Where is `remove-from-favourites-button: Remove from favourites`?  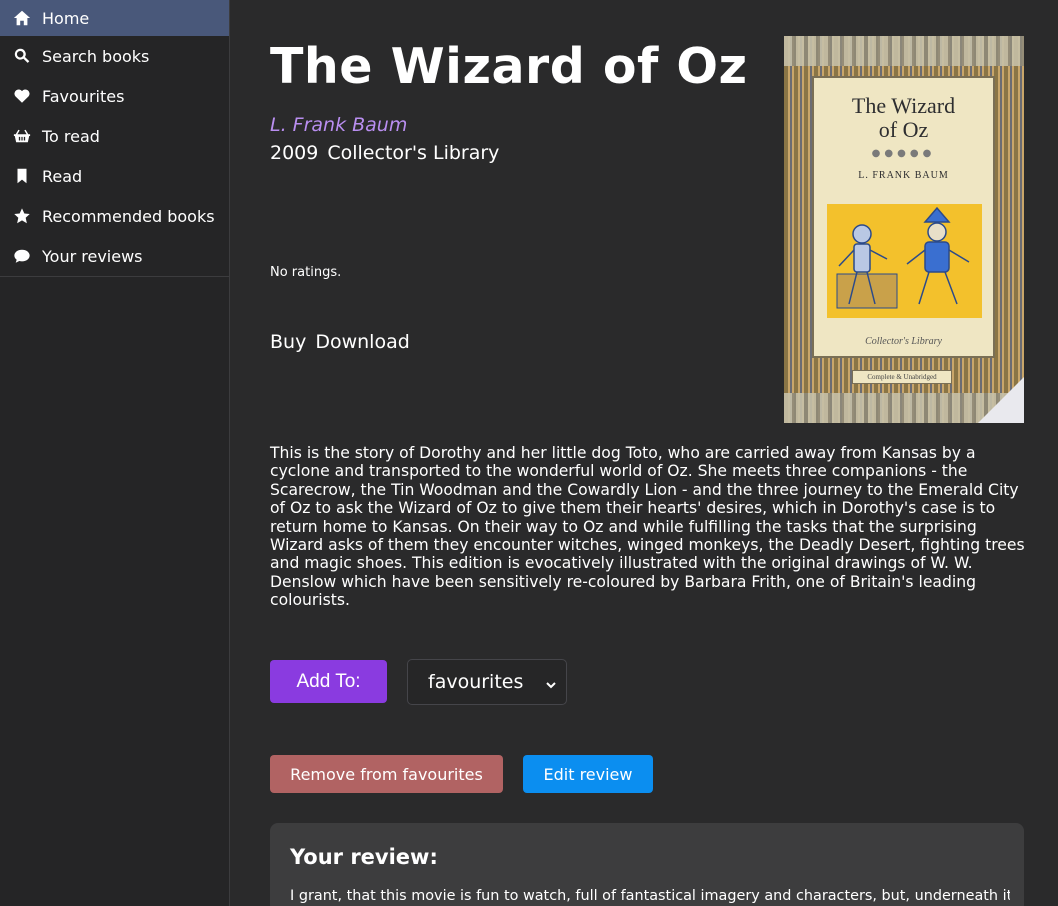 remove-from-favourites-button: Remove from favourites is located at coordinates (386, 774).